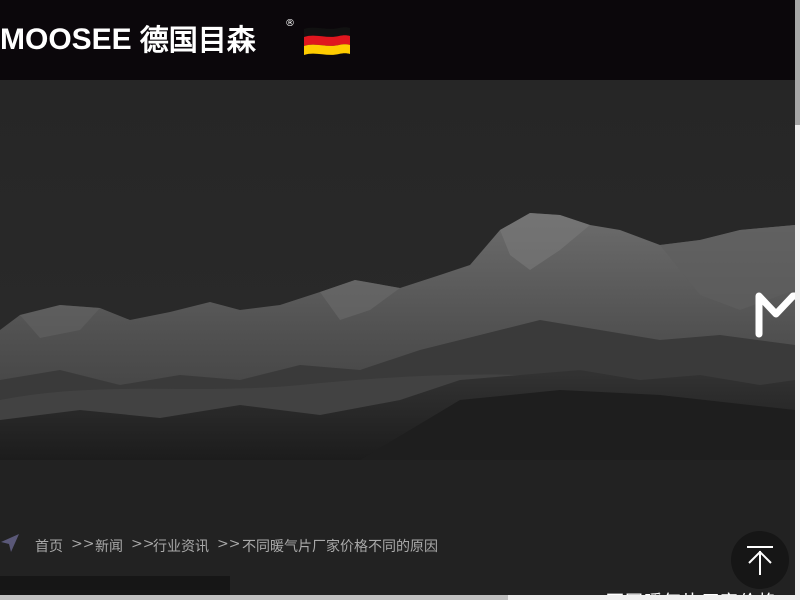 This screenshot has height=600, width=800. Describe the element at coordinates (340, 547) in the screenshot. I see `breadcrumb-current: 不同暖气片厂家价格不同的原因` at that location.